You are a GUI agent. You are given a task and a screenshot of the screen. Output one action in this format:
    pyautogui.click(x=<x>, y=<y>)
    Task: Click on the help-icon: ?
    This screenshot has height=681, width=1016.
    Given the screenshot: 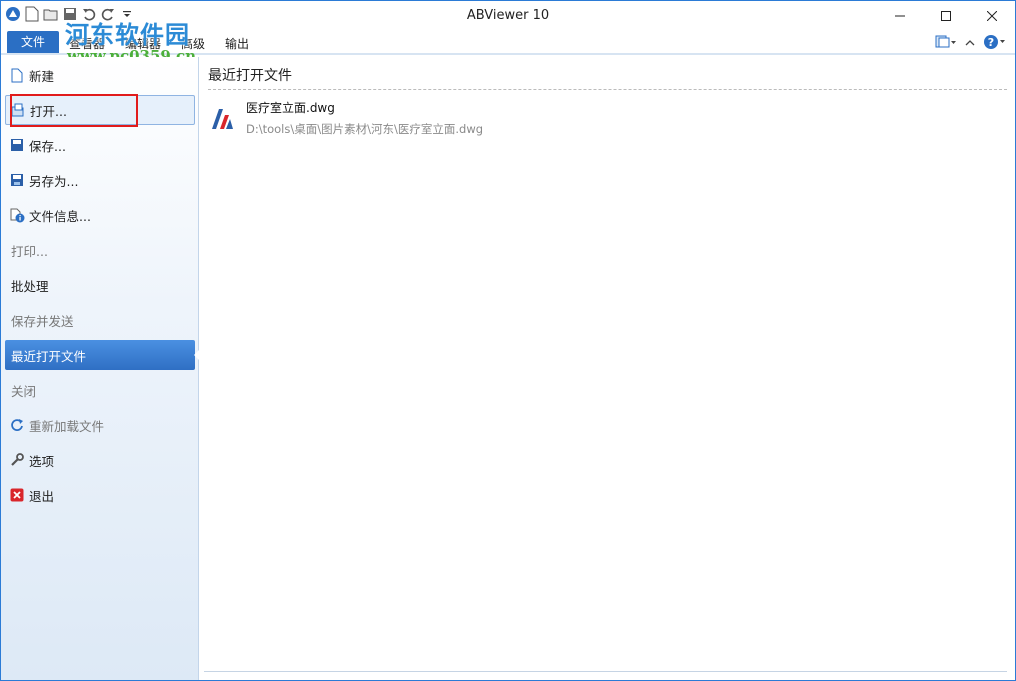 What is the action you would take?
    pyautogui.click(x=995, y=43)
    